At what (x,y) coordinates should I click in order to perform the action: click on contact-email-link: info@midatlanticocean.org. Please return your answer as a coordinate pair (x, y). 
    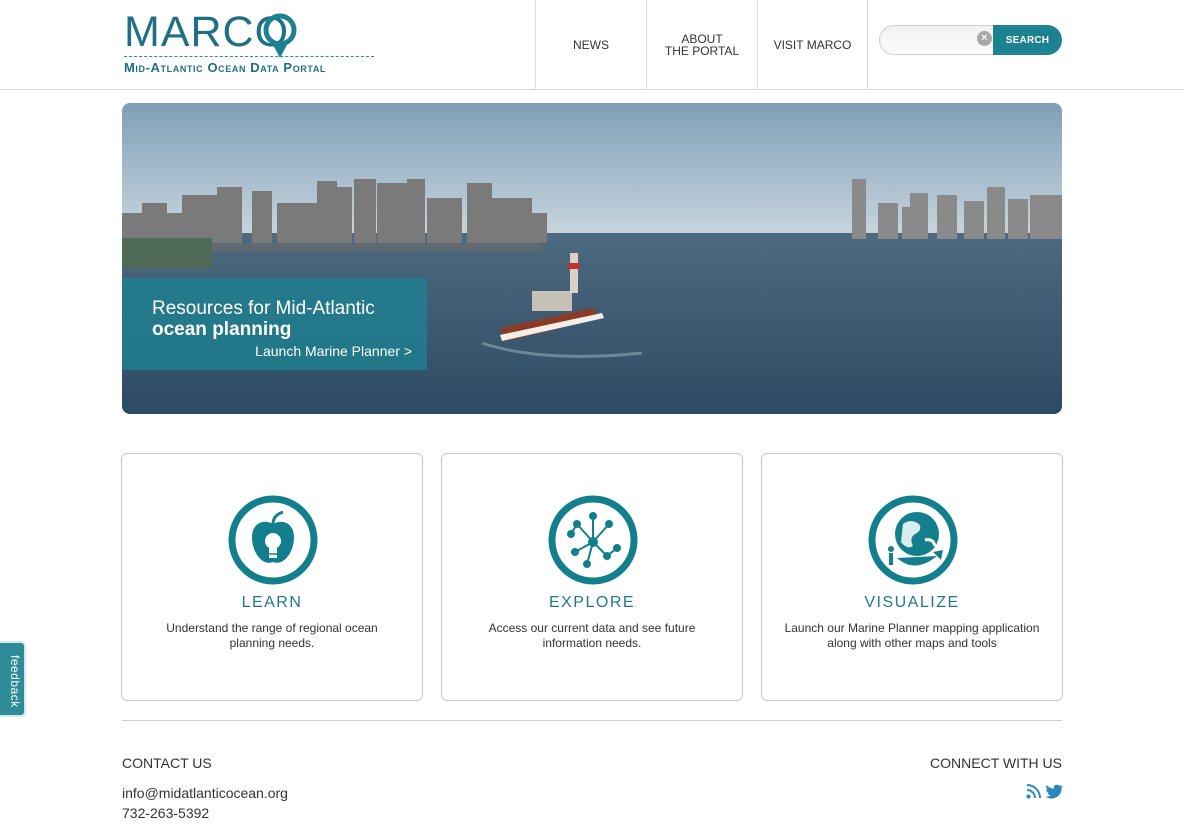
    Looking at the image, I should click on (205, 793).